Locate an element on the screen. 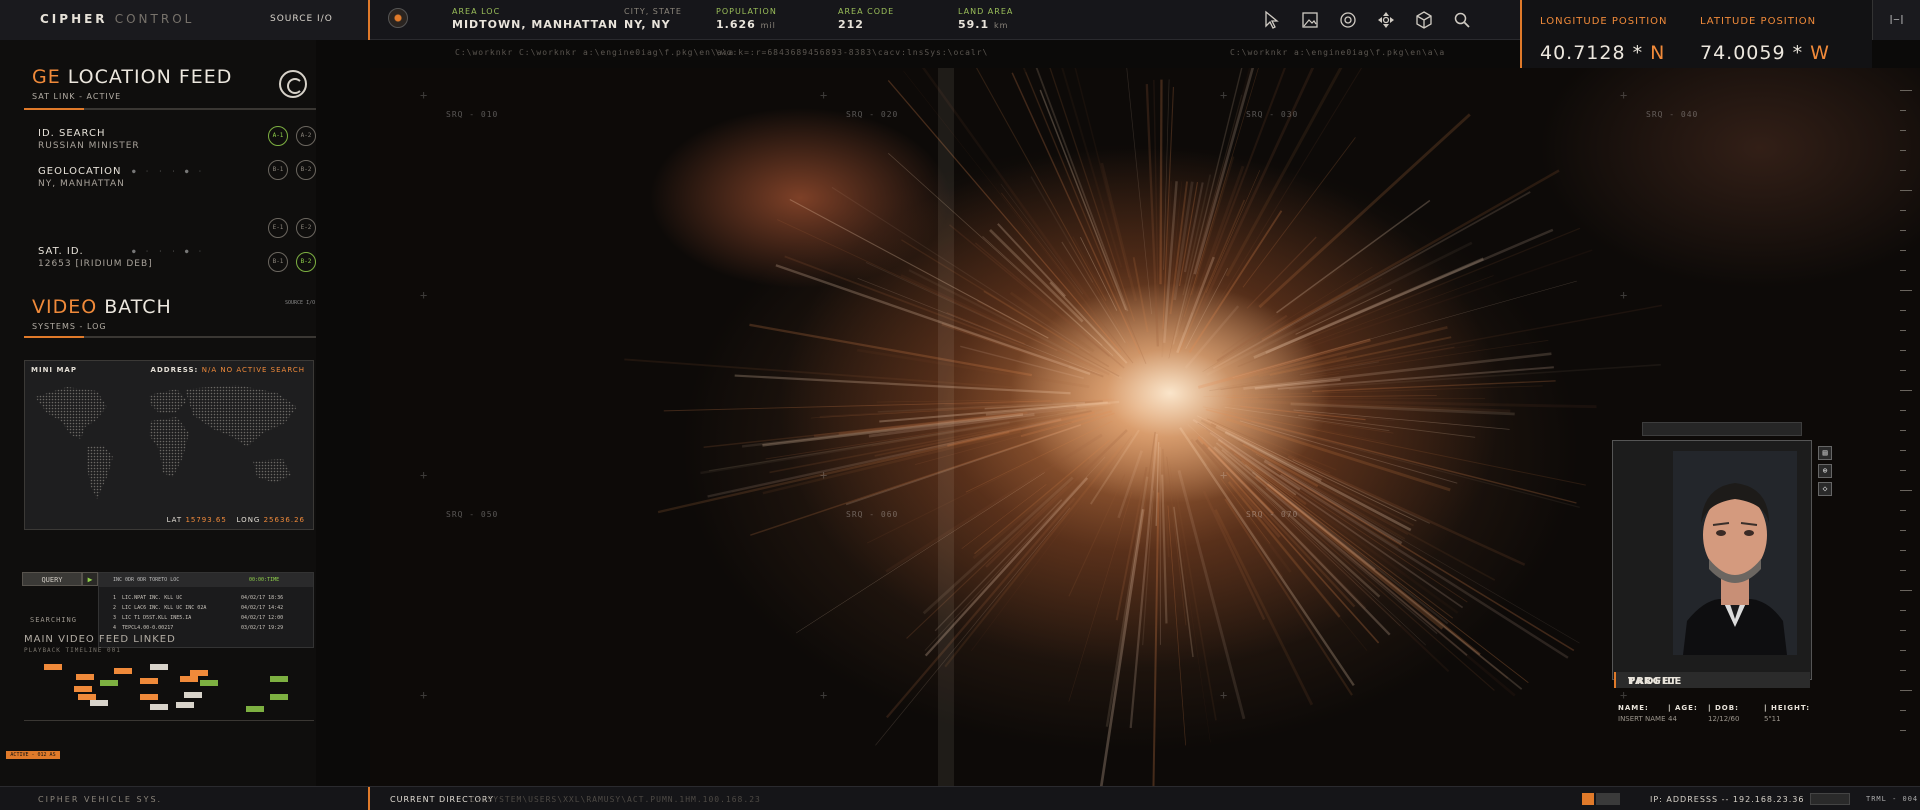 This screenshot has height=810, width=1920. video-batch-subtitle: SYSTEMS - LOG is located at coordinates (69, 326).